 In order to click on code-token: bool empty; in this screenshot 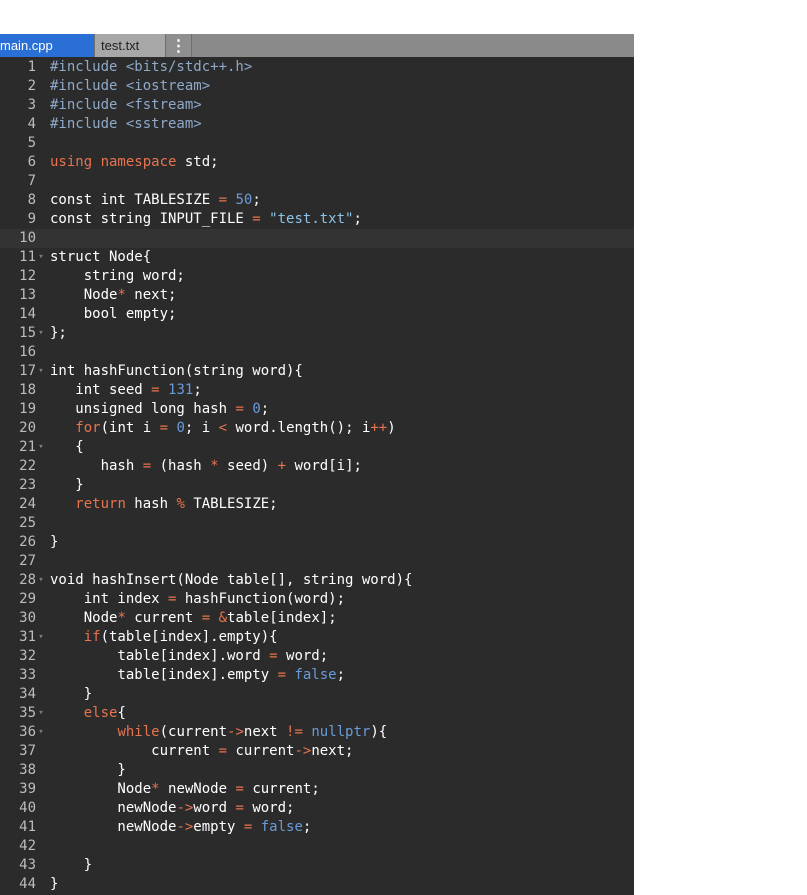, I will do `click(113, 314)`.